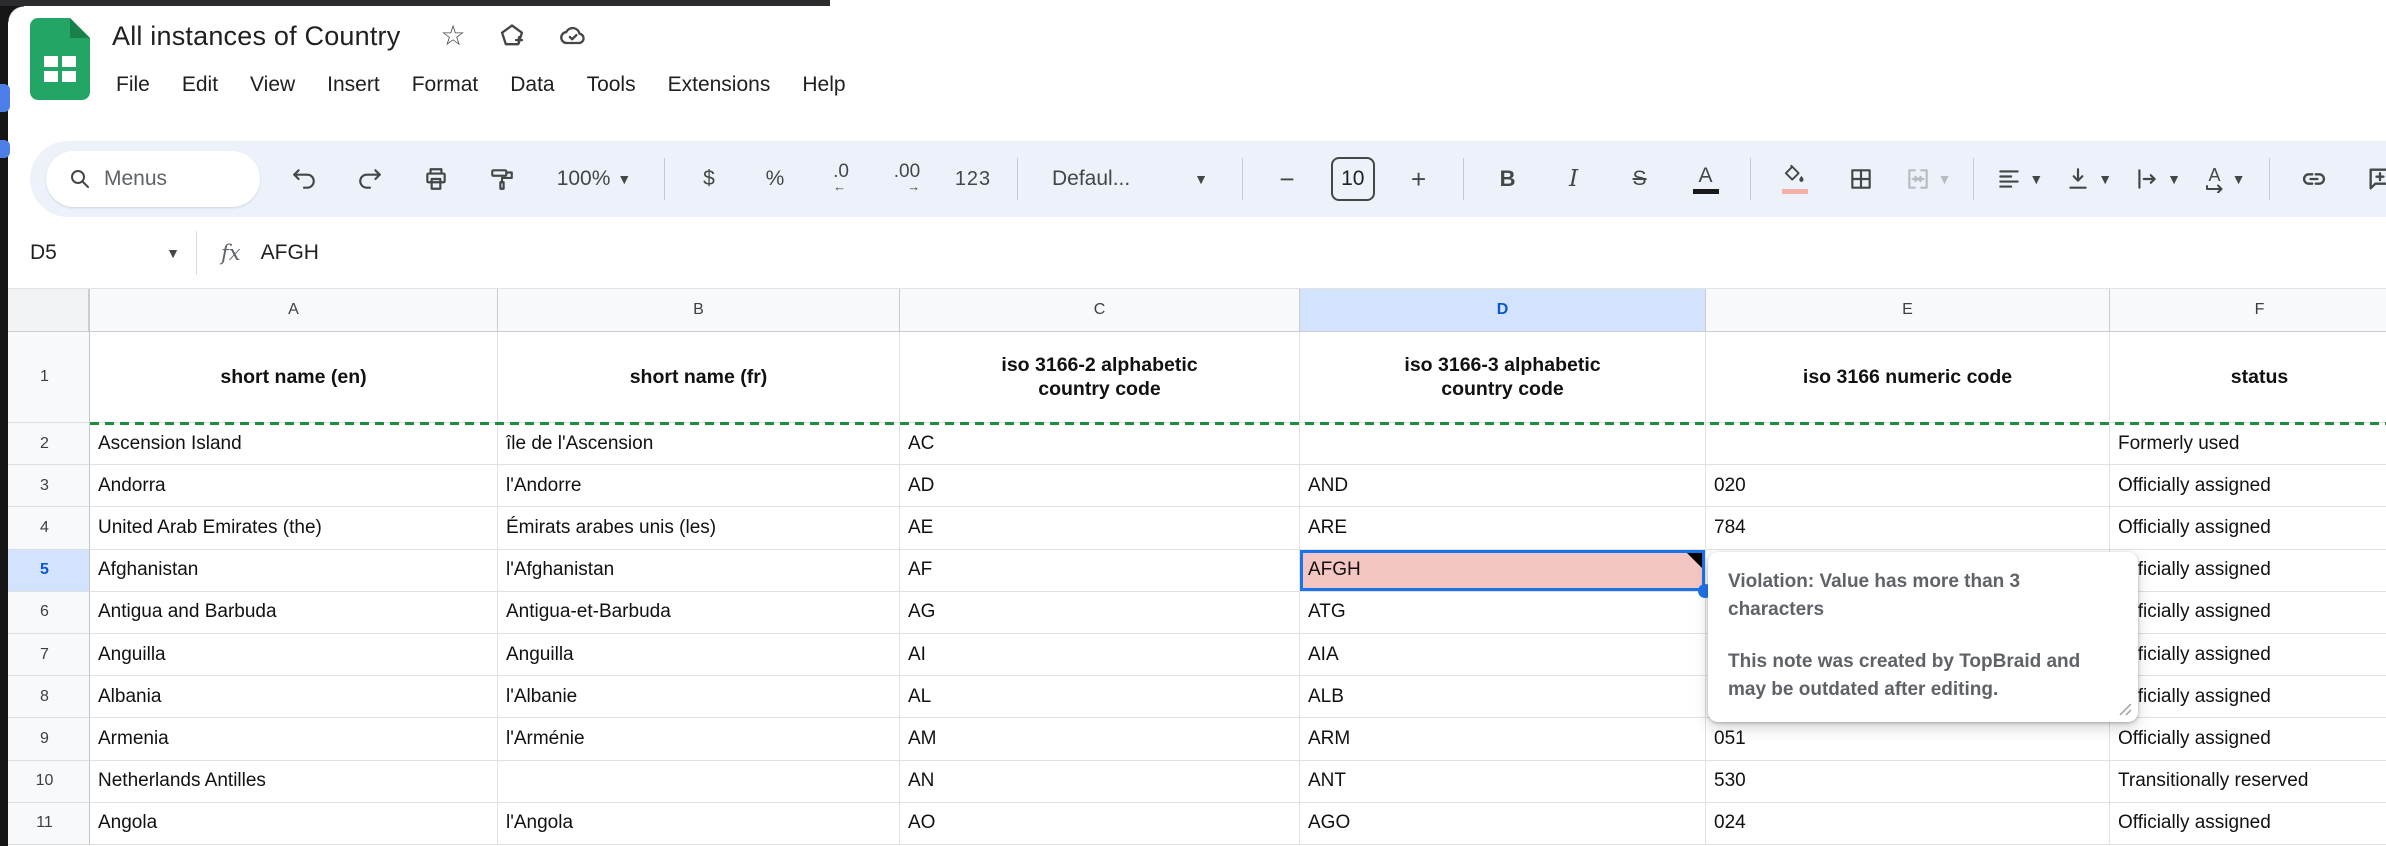 The image size is (2386, 846). Describe the element at coordinates (502, 179) in the screenshot. I see `paint-format-button` at that location.